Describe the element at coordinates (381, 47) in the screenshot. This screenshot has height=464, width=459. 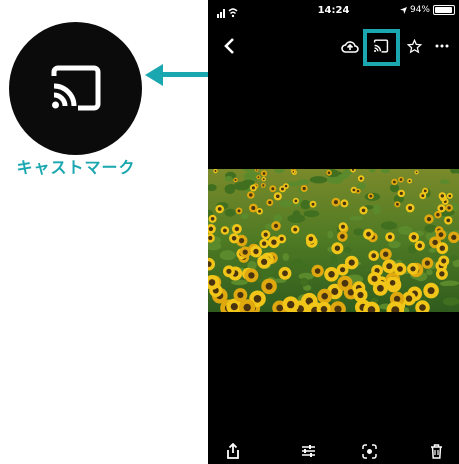
I see `cast-button-highlight` at that location.